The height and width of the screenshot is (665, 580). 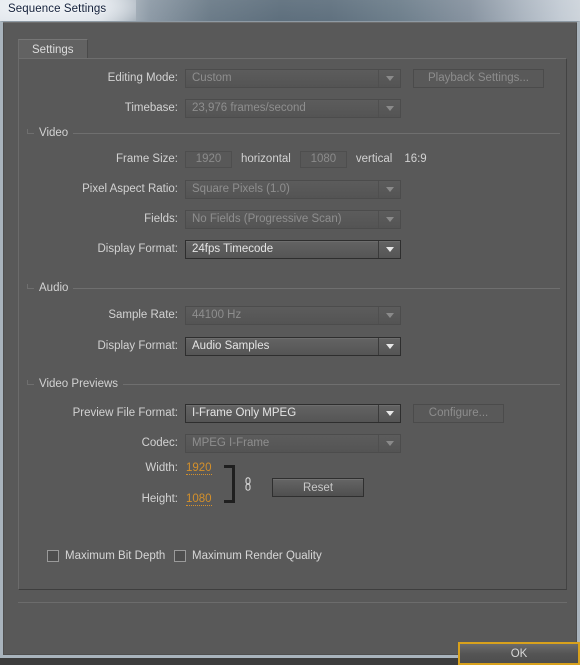 I want to click on audio-display-format-row: Display Format: Audio Samples, so click(x=293, y=346).